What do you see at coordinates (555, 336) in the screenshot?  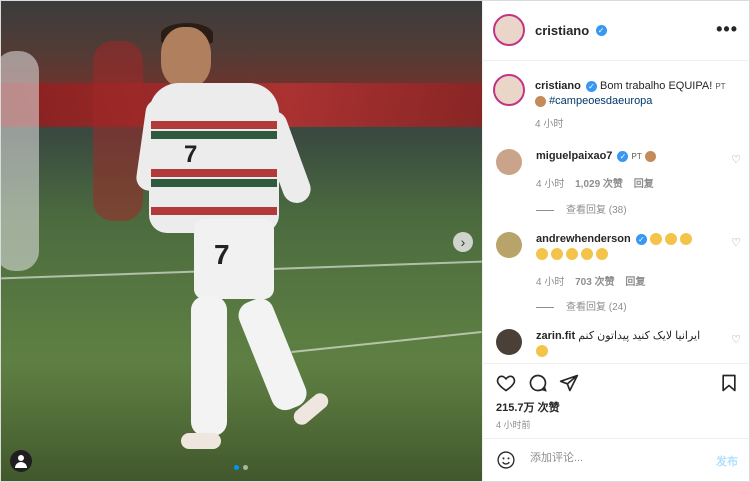 I see `commenter-username: zarin.fit` at bounding box center [555, 336].